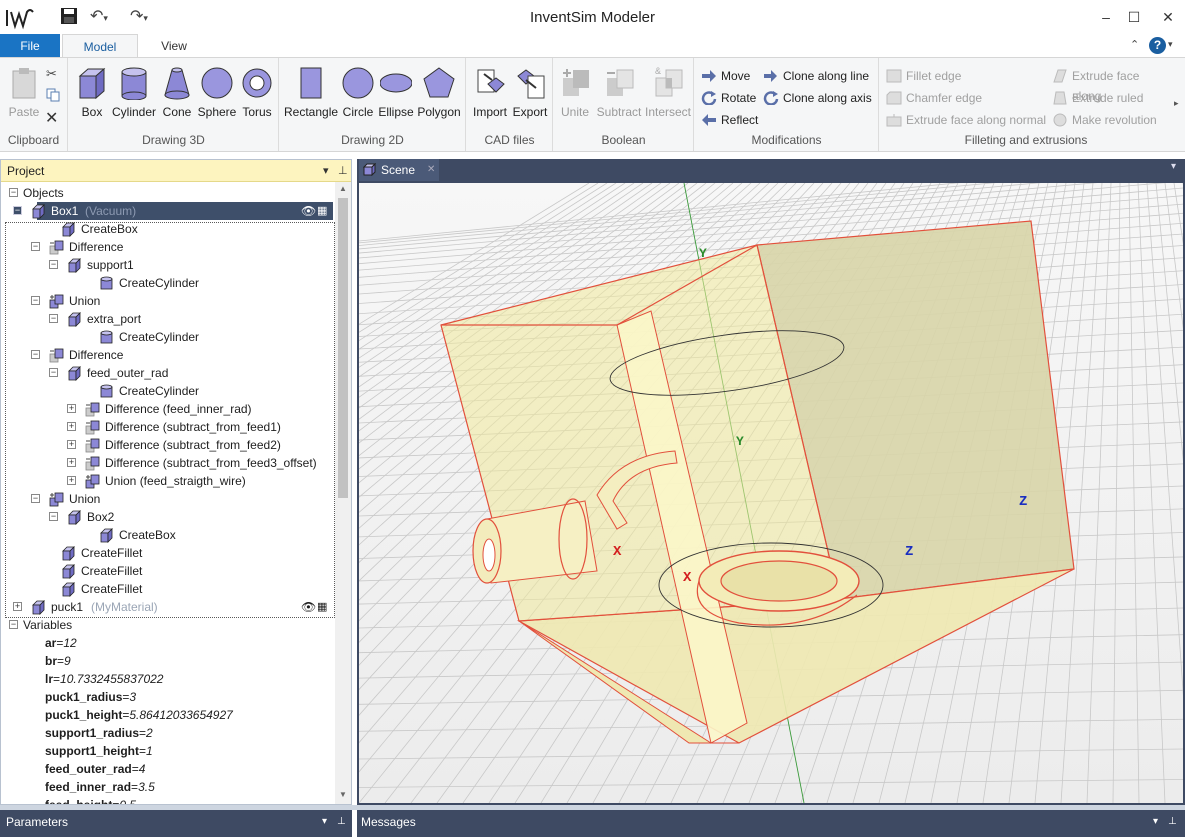  Describe the element at coordinates (166, 679) in the screenshot. I see `variable-row: lr = 10.7332455837022` at that location.